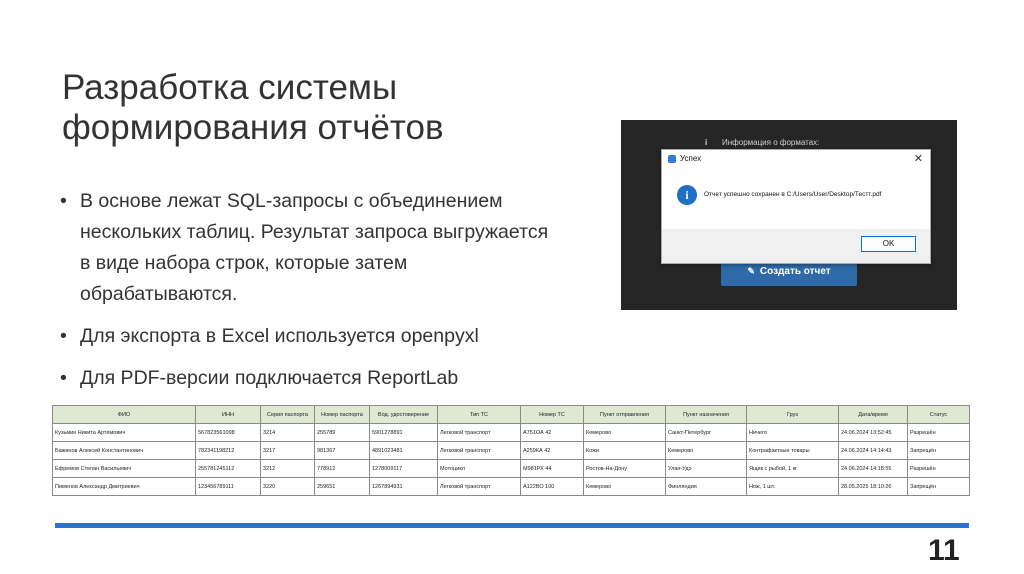 This screenshot has height=574, width=1024. What do you see at coordinates (792, 486) in the screenshot?
I see `table-cell: Нож, 1 шт.` at bounding box center [792, 486].